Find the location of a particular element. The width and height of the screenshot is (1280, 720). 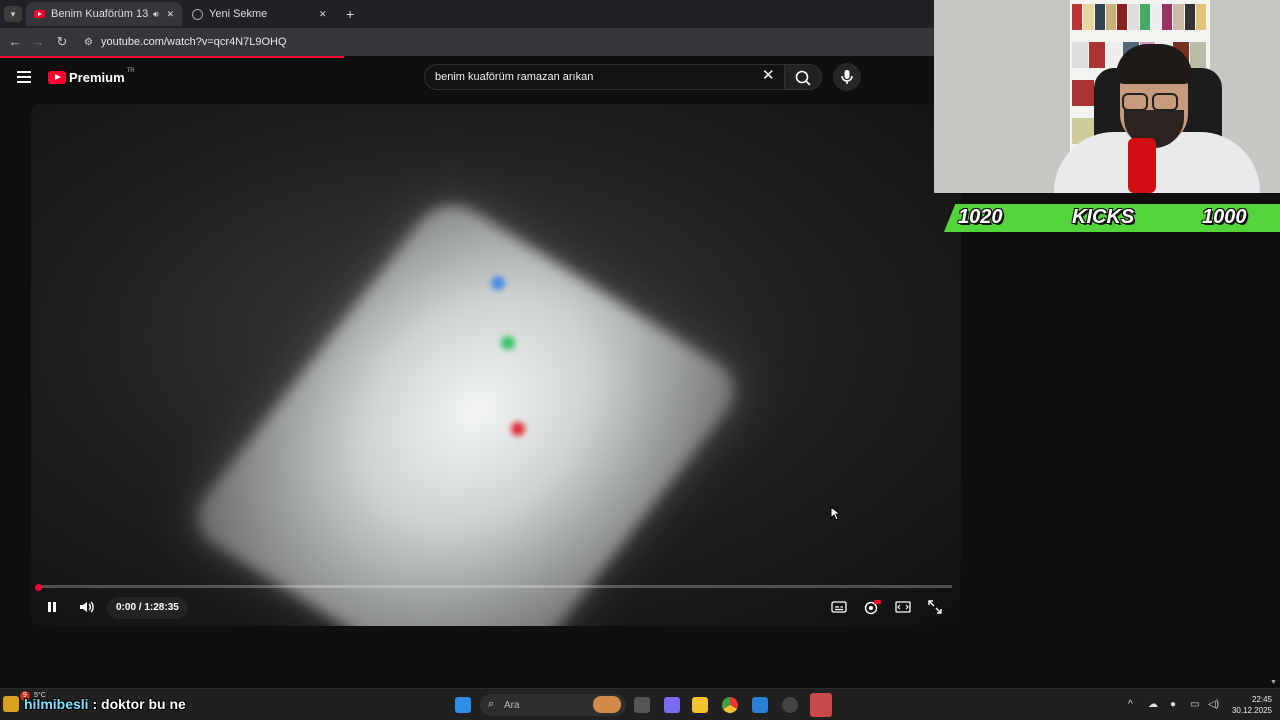

search-value: benim kuaförüm ramazan arıkan is located at coordinates (514, 77).